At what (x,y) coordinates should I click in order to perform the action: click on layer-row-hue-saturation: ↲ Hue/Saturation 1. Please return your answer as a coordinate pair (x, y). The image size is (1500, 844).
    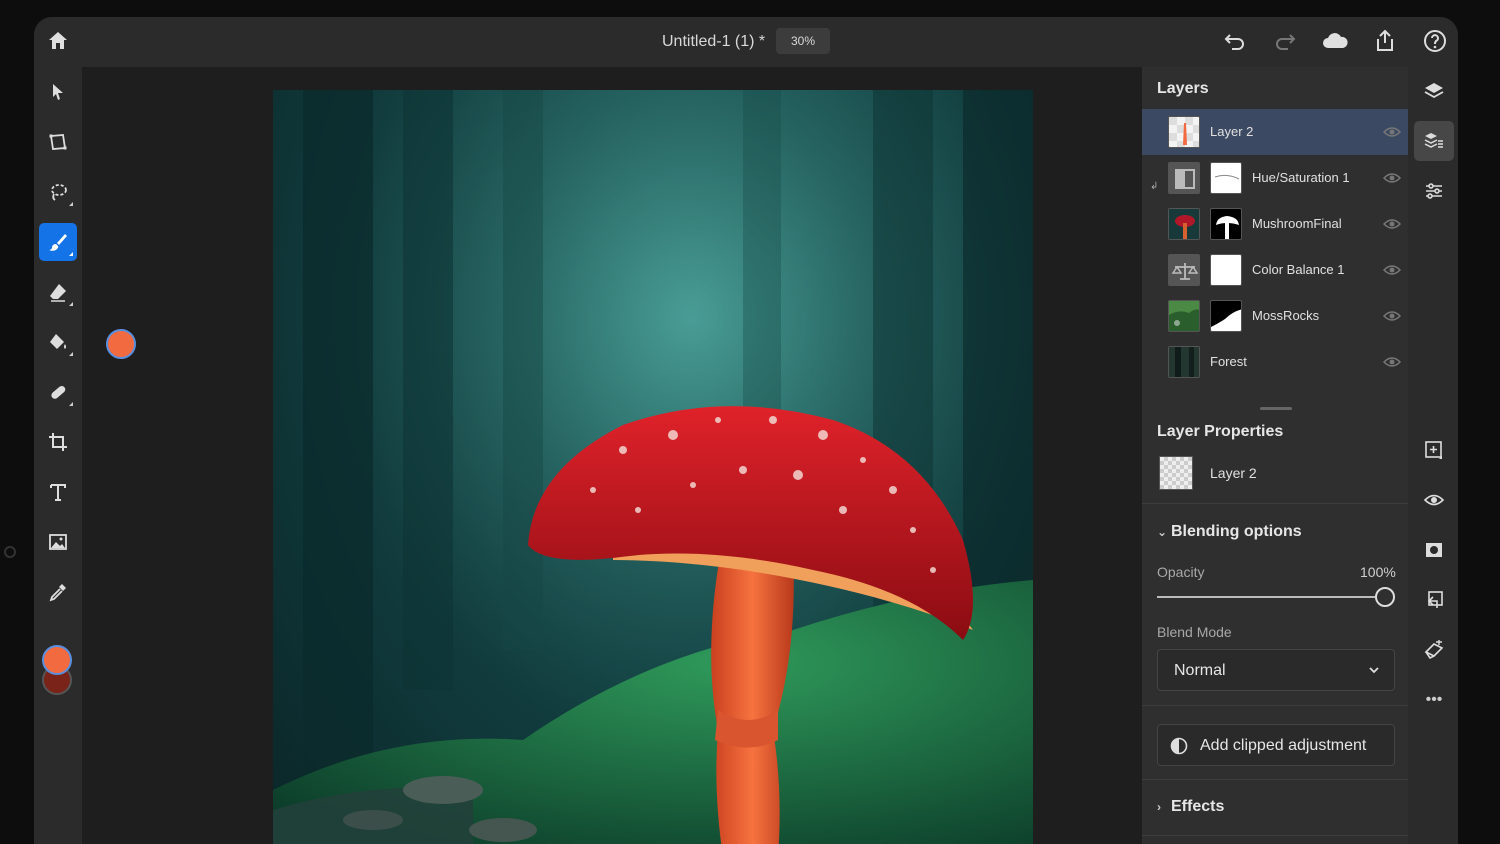
    Looking at the image, I should click on (1275, 178).